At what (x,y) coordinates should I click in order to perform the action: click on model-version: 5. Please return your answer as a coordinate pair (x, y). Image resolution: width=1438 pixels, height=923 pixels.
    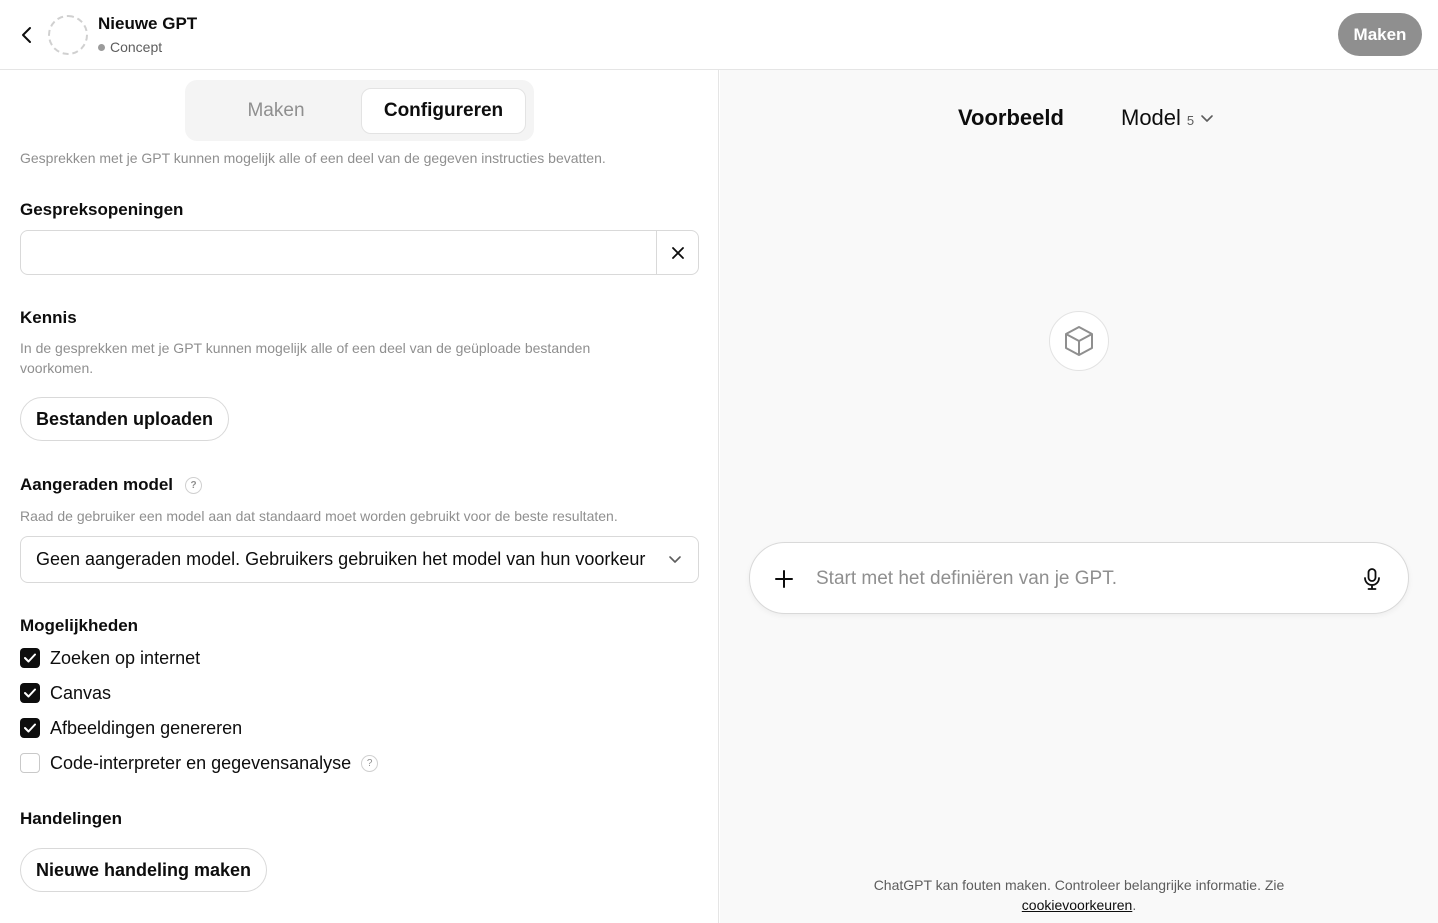
    Looking at the image, I should click on (1190, 120).